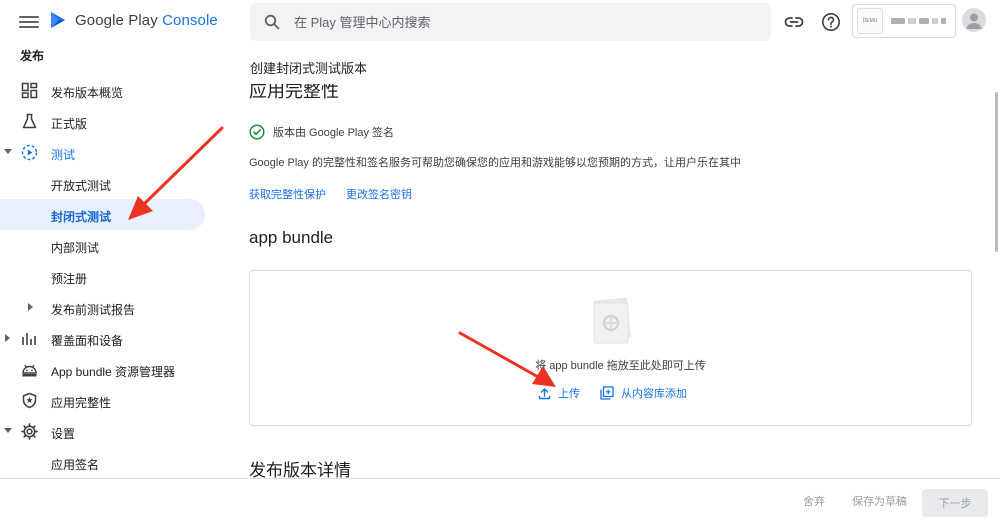 Image resolution: width=1000 pixels, height=524 pixels. What do you see at coordinates (146, 20) in the screenshot?
I see `logo-text: Google Play Console` at bounding box center [146, 20].